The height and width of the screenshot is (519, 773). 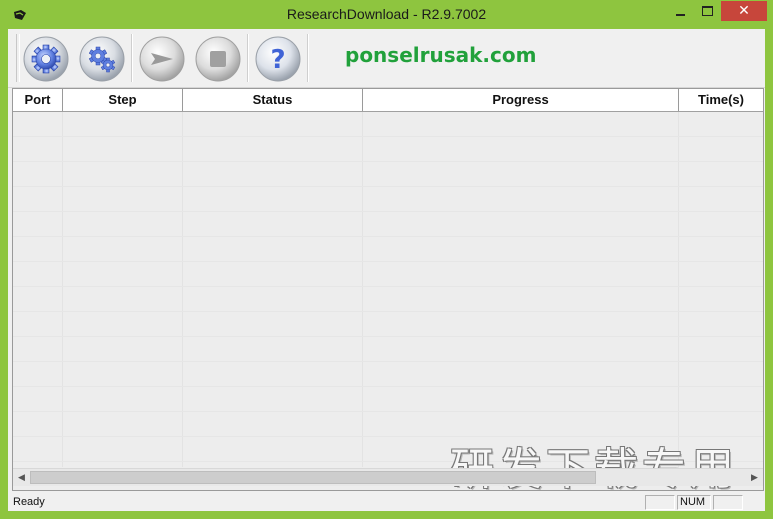 What do you see at coordinates (386, 502) in the screenshot?
I see `status-bar: Ready NUM` at bounding box center [386, 502].